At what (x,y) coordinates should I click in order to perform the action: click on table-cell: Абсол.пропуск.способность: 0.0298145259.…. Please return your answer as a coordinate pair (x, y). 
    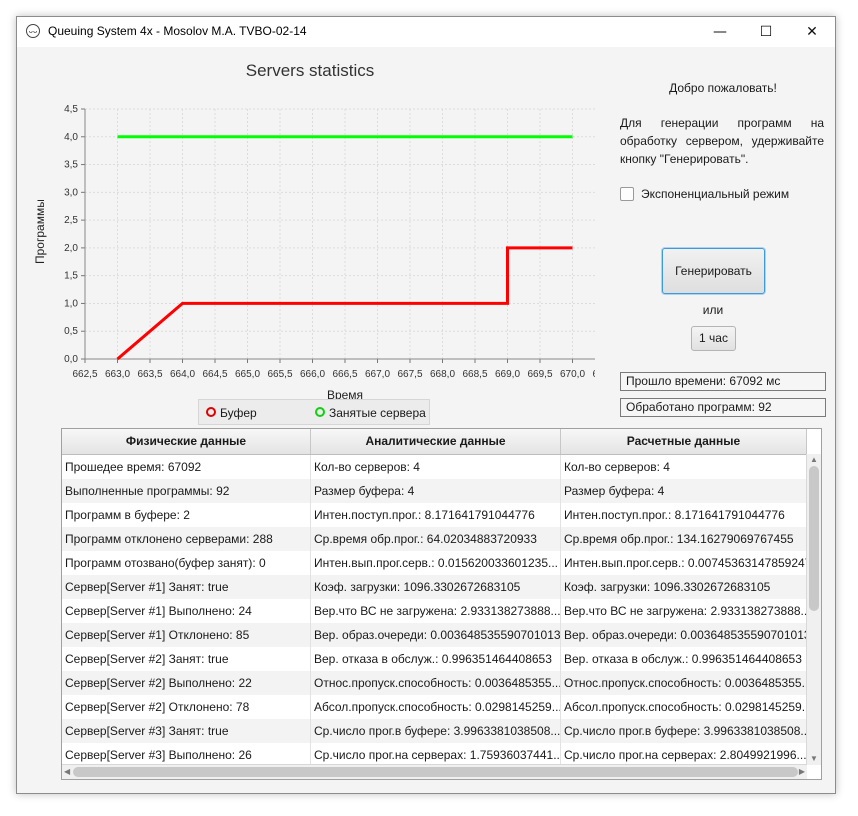
    Looking at the image, I should click on (684, 707).